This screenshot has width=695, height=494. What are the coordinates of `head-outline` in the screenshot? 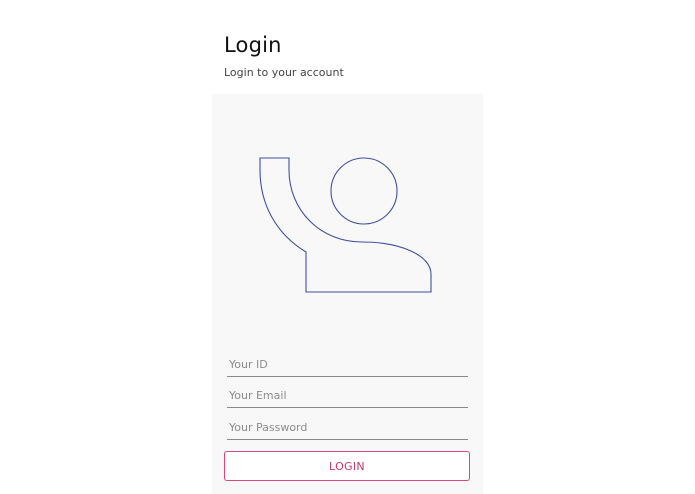 It's located at (364, 191).